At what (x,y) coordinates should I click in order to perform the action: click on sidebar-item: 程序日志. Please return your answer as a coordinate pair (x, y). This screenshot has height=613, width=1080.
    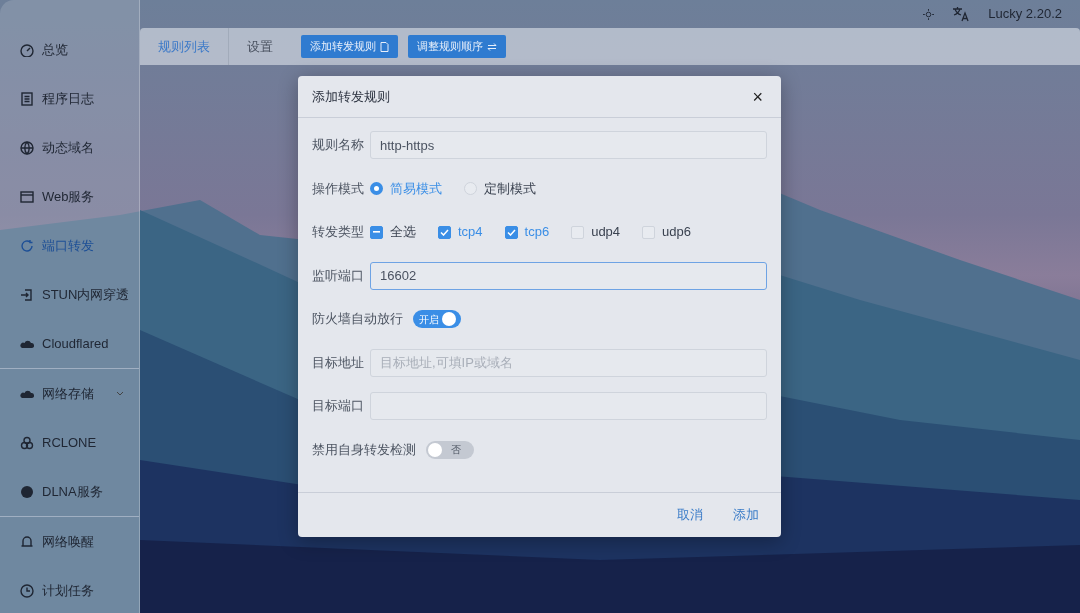
    Looking at the image, I should click on (69, 98).